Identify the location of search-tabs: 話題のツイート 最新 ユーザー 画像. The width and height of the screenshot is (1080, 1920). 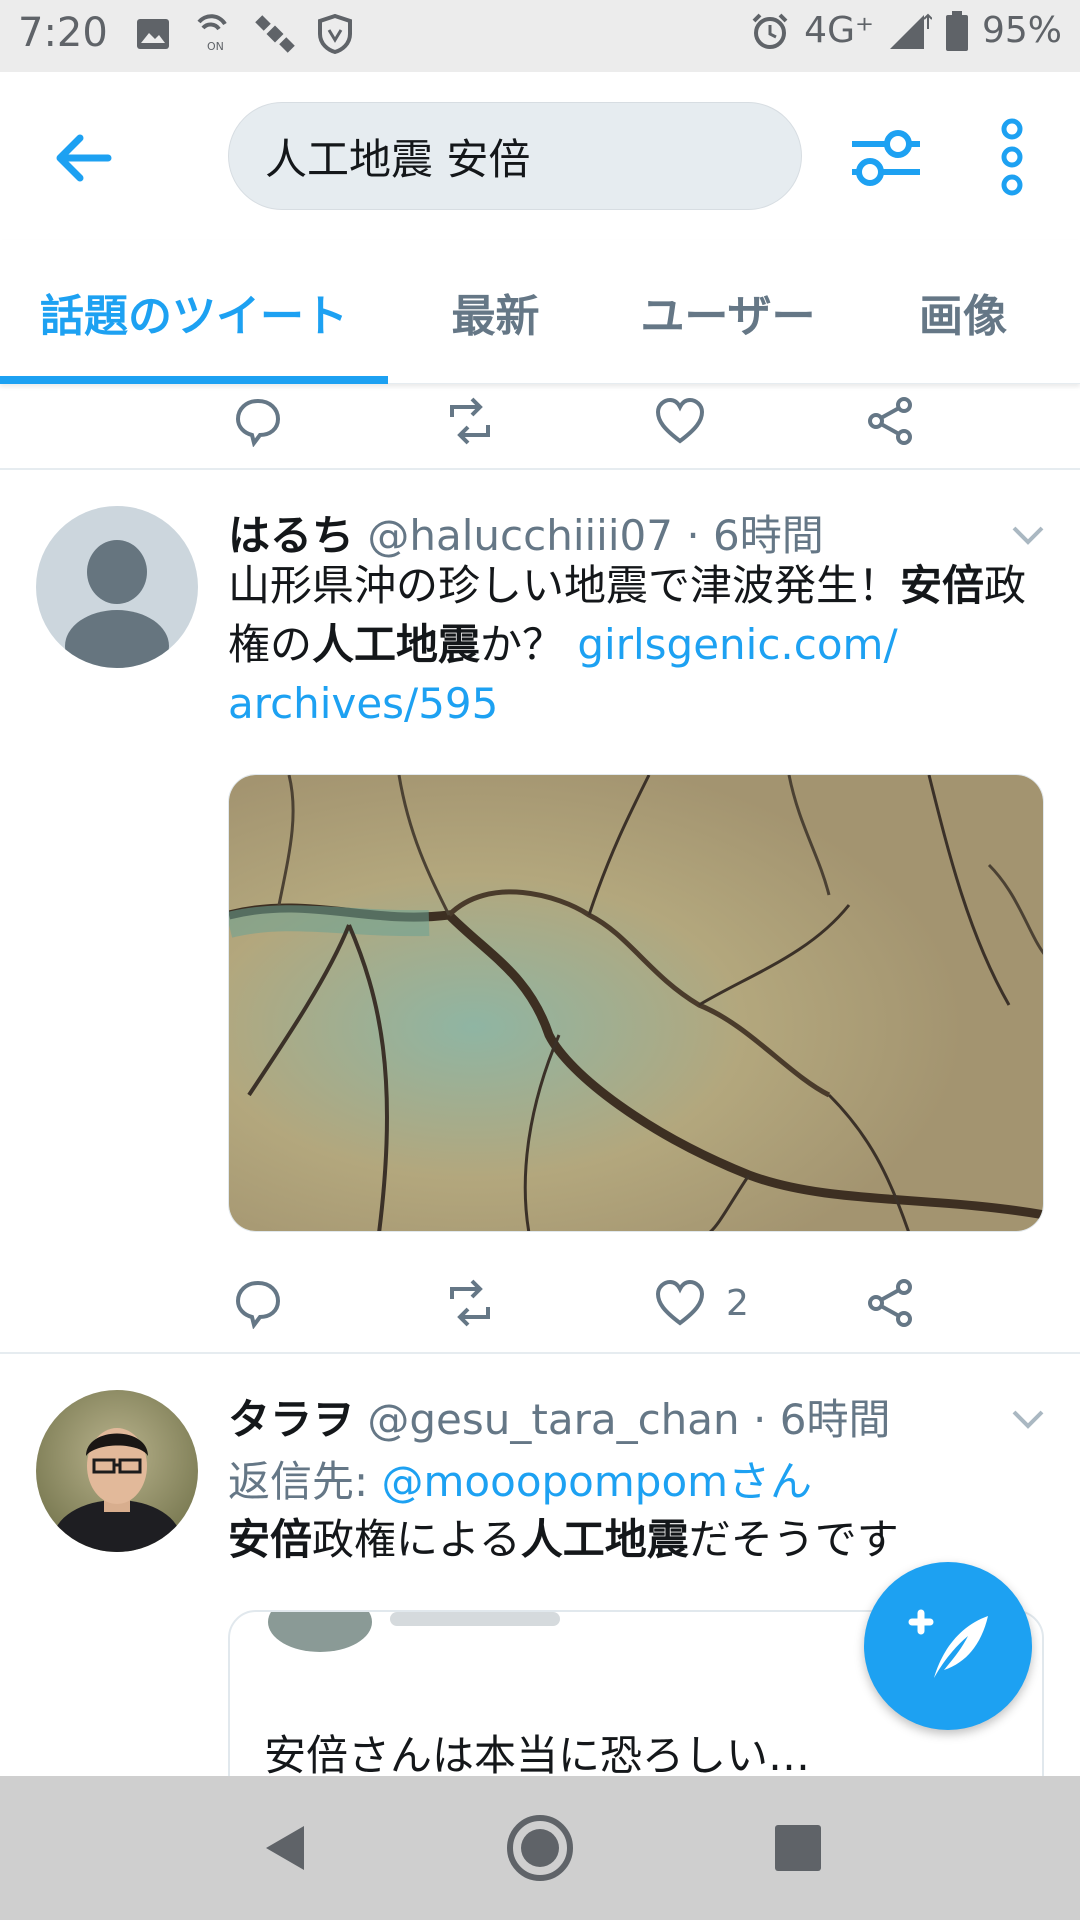
(540, 312).